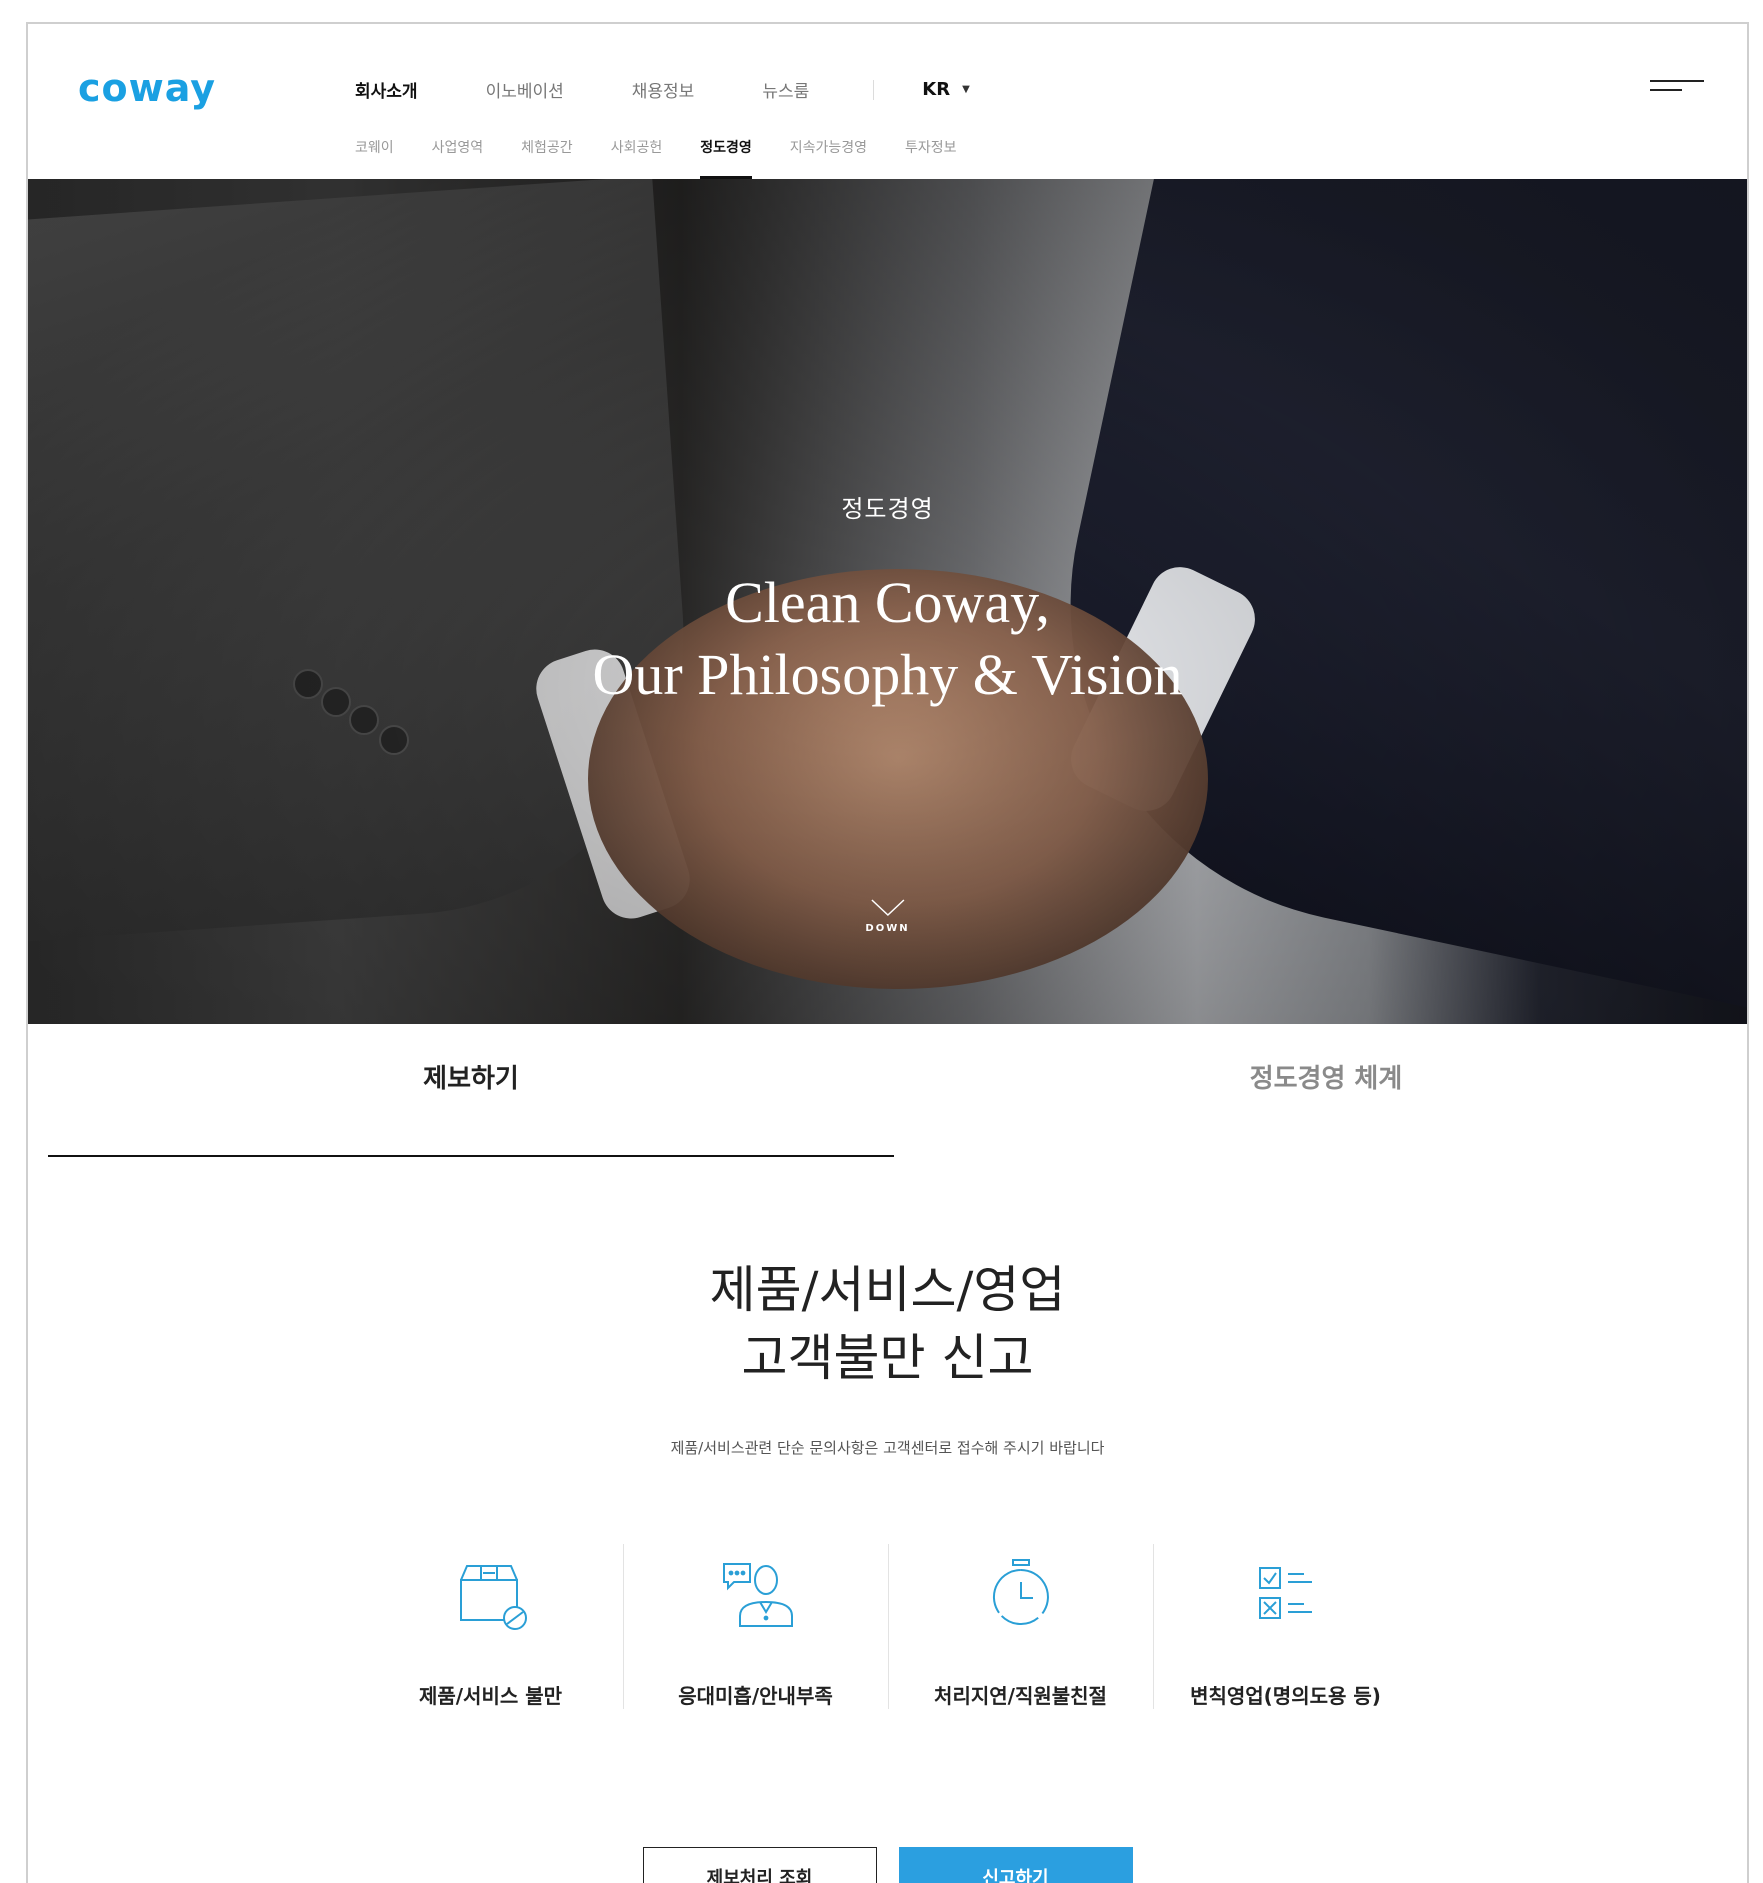 This screenshot has width=1763, height=1883. What do you see at coordinates (897, 1090) in the screenshot?
I see `content-tabs: 제보하기 정도경영 체계` at bounding box center [897, 1090].